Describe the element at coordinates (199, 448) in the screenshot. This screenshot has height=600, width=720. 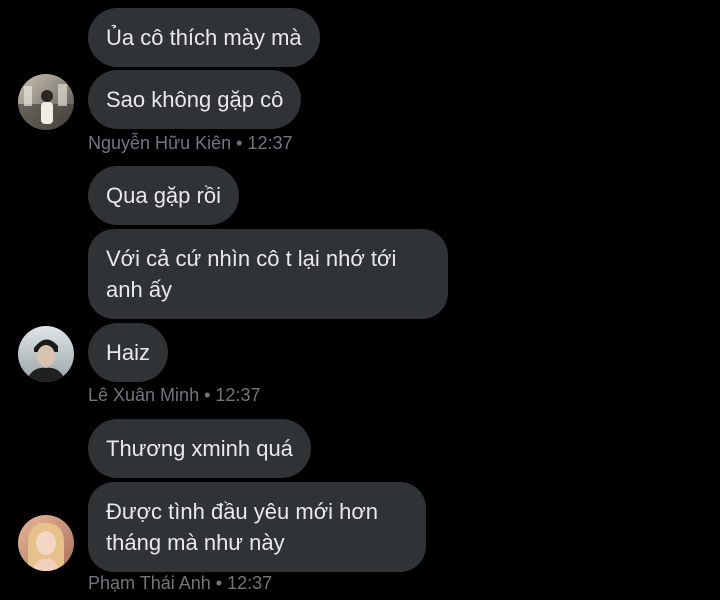
I see `message-bubble: Thương xminh quá` at that location.